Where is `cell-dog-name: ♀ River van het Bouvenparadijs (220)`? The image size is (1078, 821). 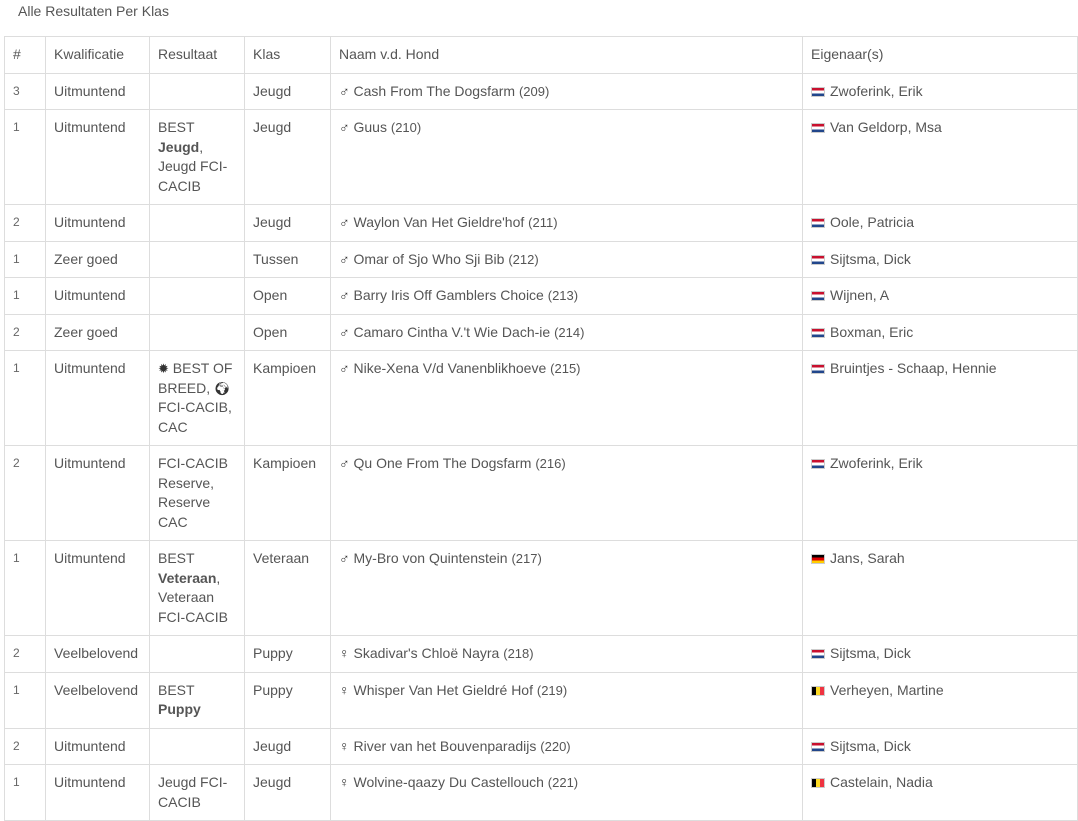
cell-dog-name: ♀ River van het Bouvenparadijs (220) is located at coordinates (566, 746).